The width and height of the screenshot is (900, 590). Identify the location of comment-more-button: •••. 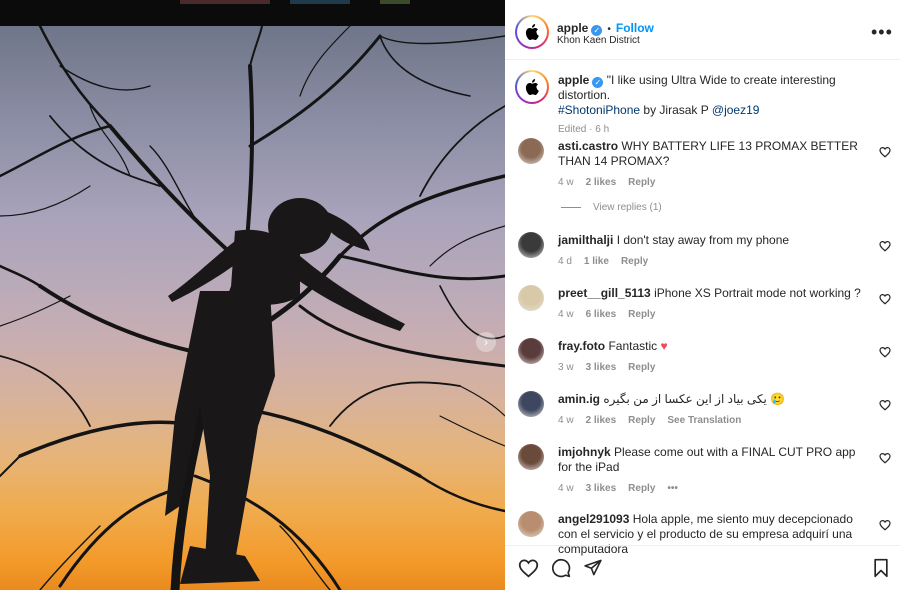
(672, 488).